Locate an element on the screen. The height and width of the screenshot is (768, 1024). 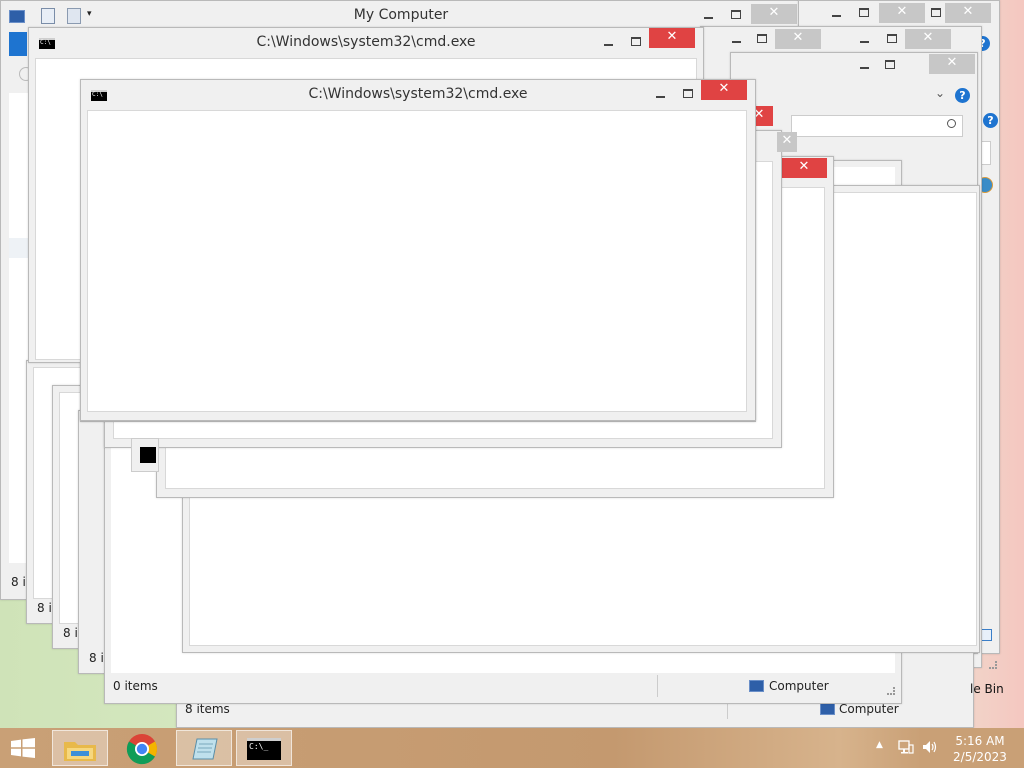
cmd-window-icon is located at coordinates (145, 455).